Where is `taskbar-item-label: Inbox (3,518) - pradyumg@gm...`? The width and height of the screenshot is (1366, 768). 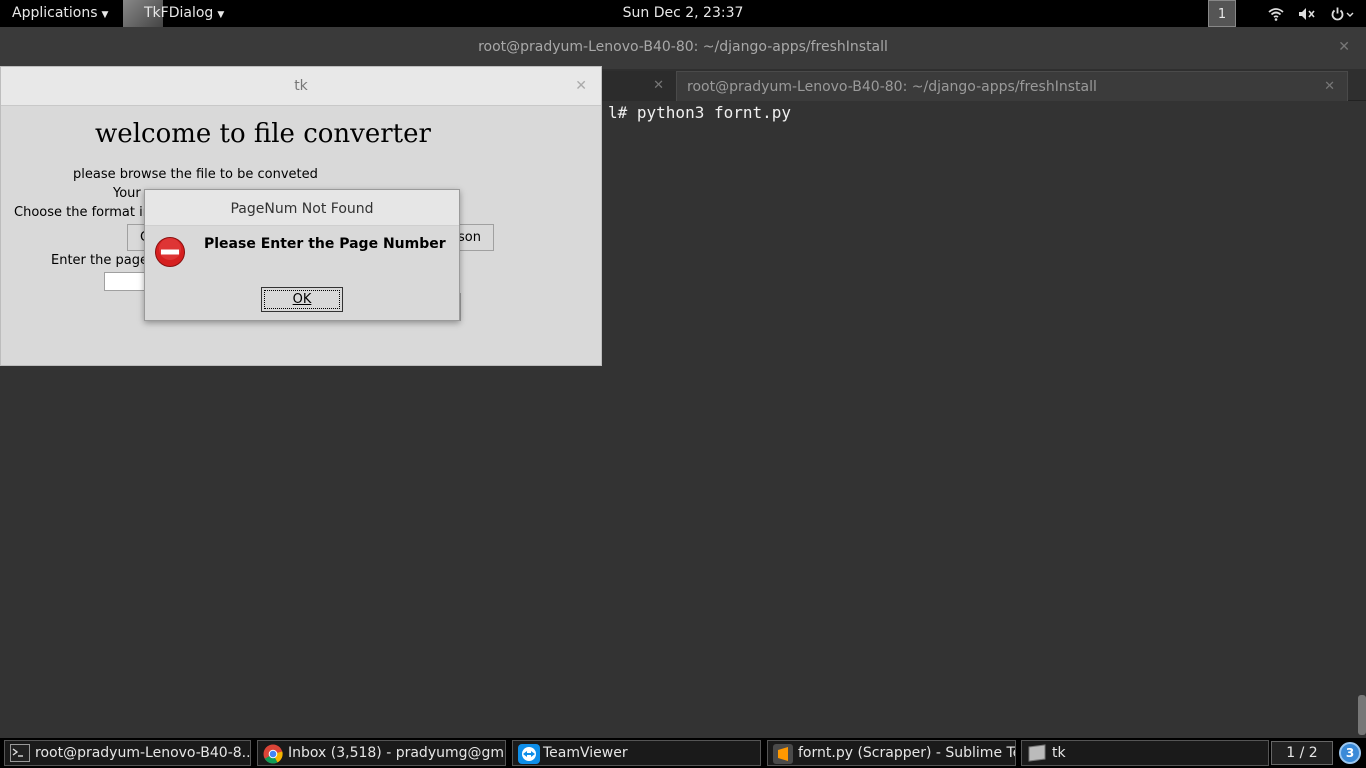
taskbar-item-label: Inbox (3,518) - pradyumg@gm... is located at coordinates (397, 753).